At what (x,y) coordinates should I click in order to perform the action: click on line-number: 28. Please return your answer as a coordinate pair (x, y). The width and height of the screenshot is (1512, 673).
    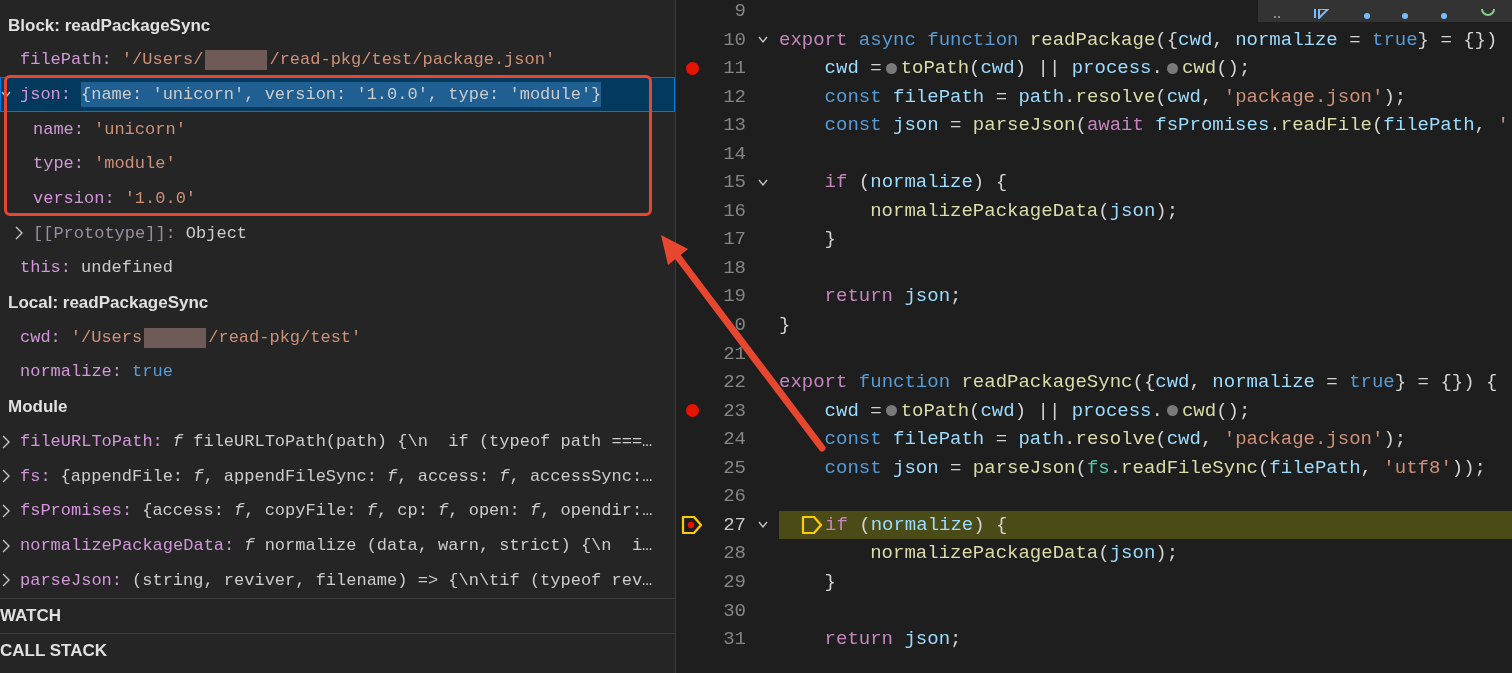
    Looking at the image, I should click on (734, 554).